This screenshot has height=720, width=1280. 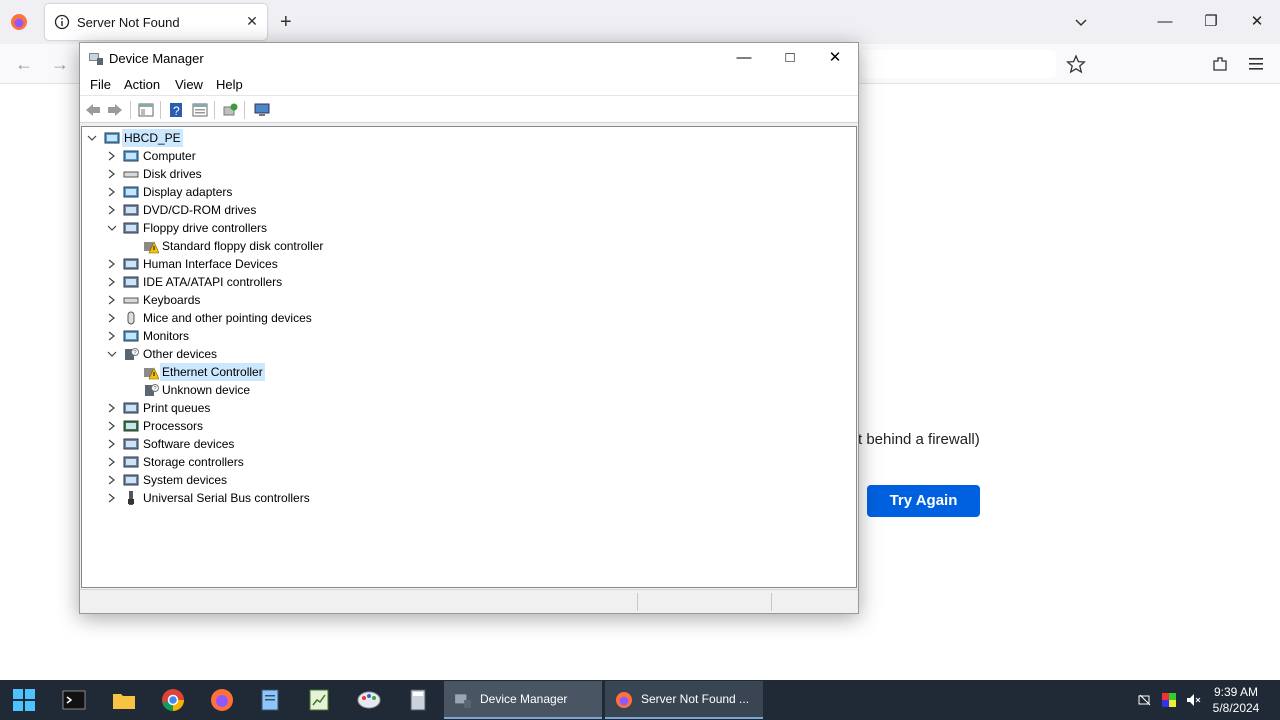 What do you see at coordinates (1220, 64) in the screenshot?
I see `extensions-icon` at bounding box center [1220, 64].